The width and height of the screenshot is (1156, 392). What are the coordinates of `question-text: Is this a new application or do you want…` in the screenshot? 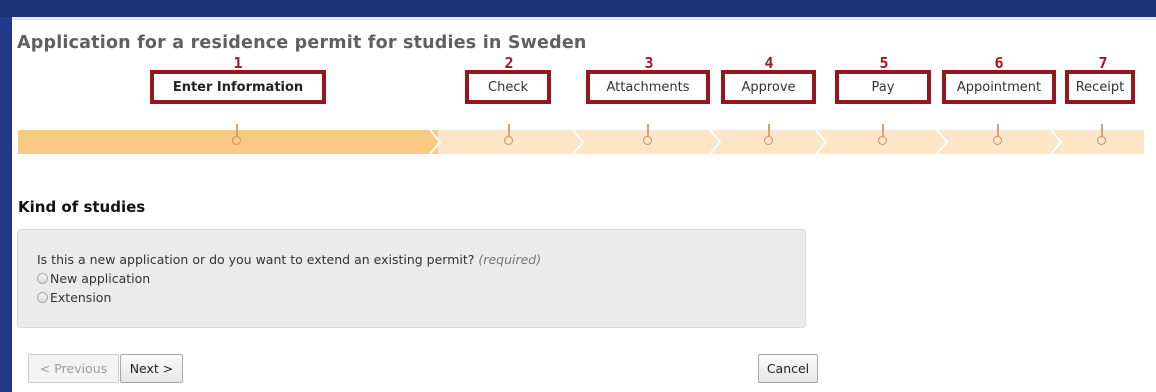 It's located at (256, 259).